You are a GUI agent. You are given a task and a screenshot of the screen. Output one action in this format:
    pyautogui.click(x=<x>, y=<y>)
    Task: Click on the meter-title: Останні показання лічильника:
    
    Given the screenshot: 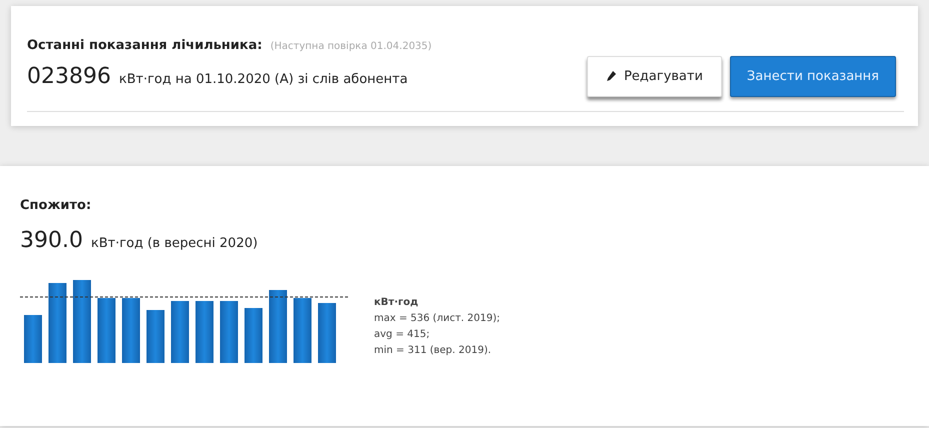 What is the action you would take?
    pyautogui.click(x=144, y=46)
    